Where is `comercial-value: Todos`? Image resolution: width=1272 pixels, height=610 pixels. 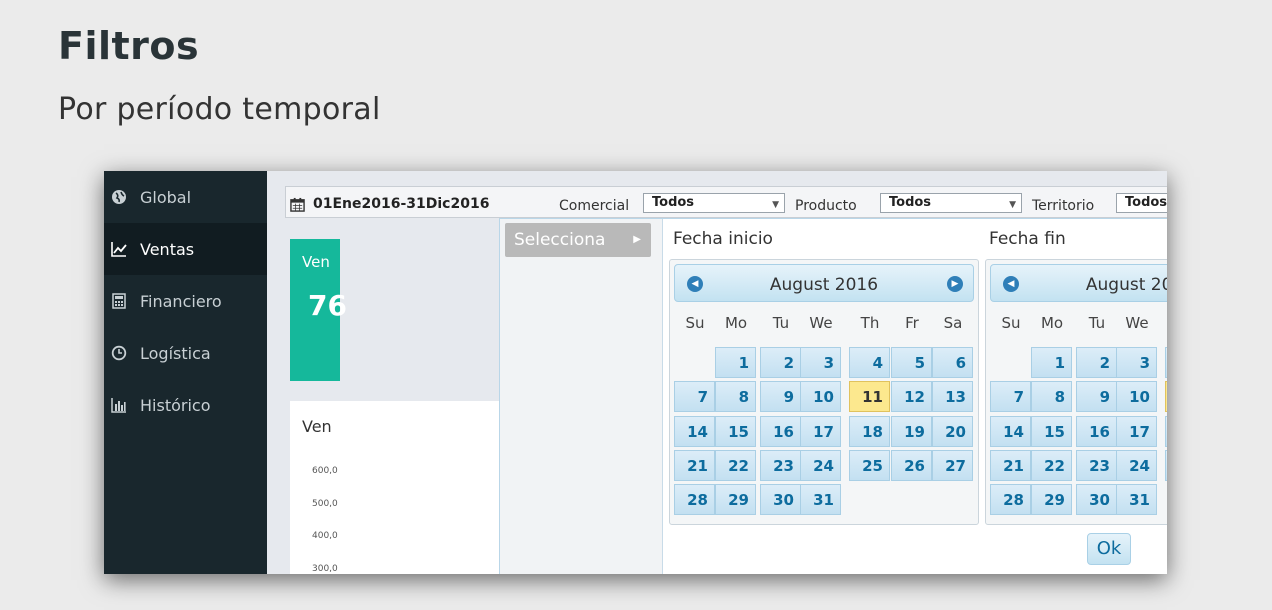 comercial-value: Todos is located at coordinates (673, 202).